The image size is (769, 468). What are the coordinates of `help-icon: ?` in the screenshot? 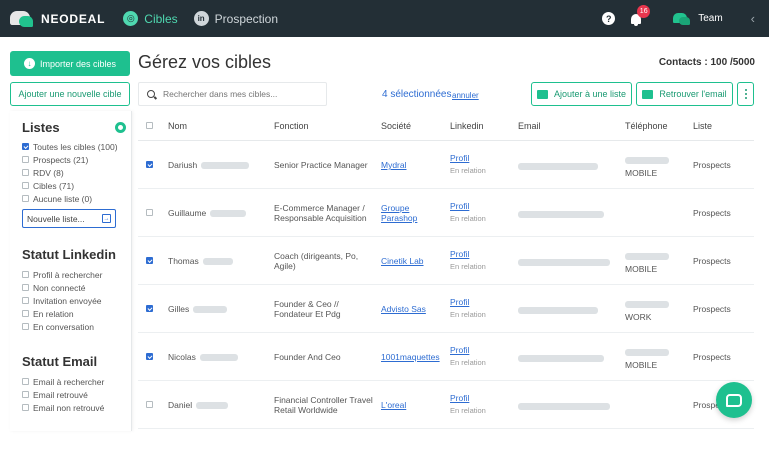 It's located at (609, 18).